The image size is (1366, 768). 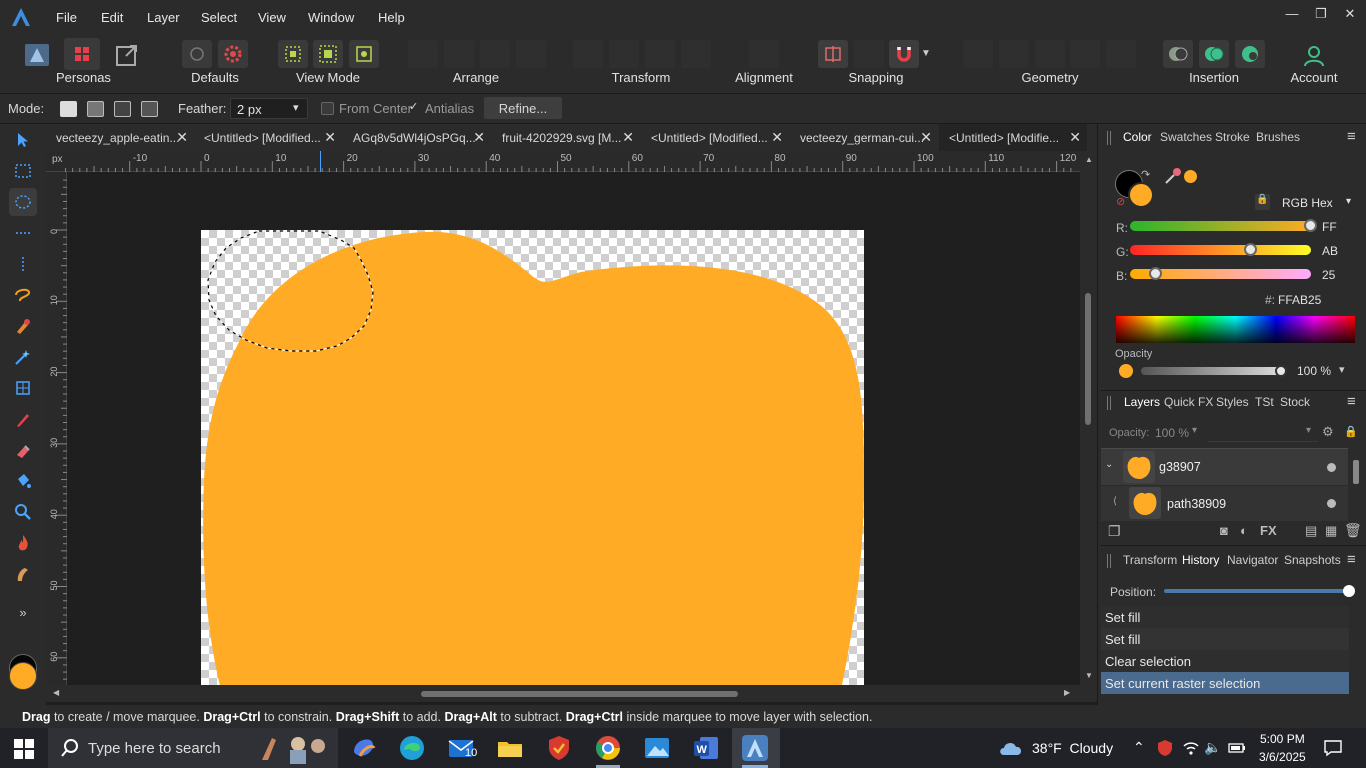 What do you see at coordinates (412, 748) in the screenshot?
I see `edge-browser-icon` at bounding box center [412, 748].